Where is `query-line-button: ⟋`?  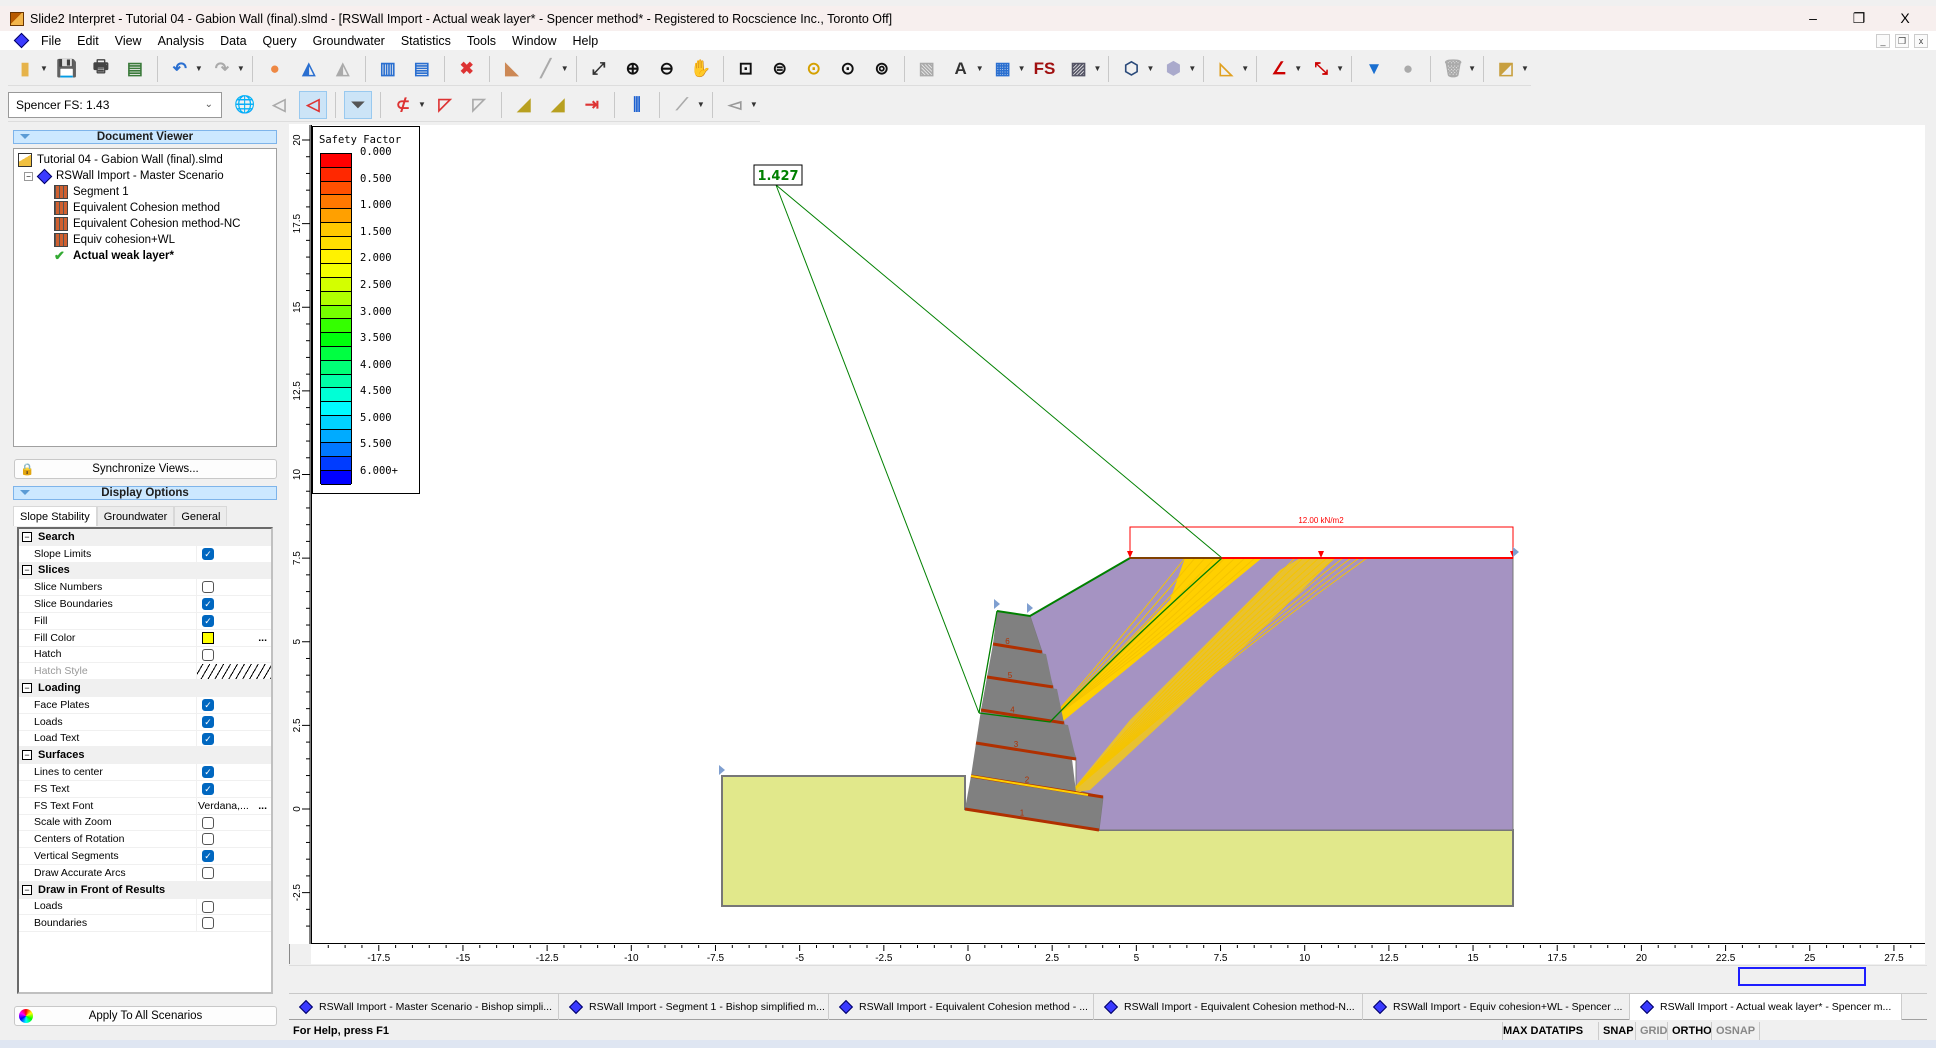
query-line-button: ⟋ is located at coordinates (682, 105).